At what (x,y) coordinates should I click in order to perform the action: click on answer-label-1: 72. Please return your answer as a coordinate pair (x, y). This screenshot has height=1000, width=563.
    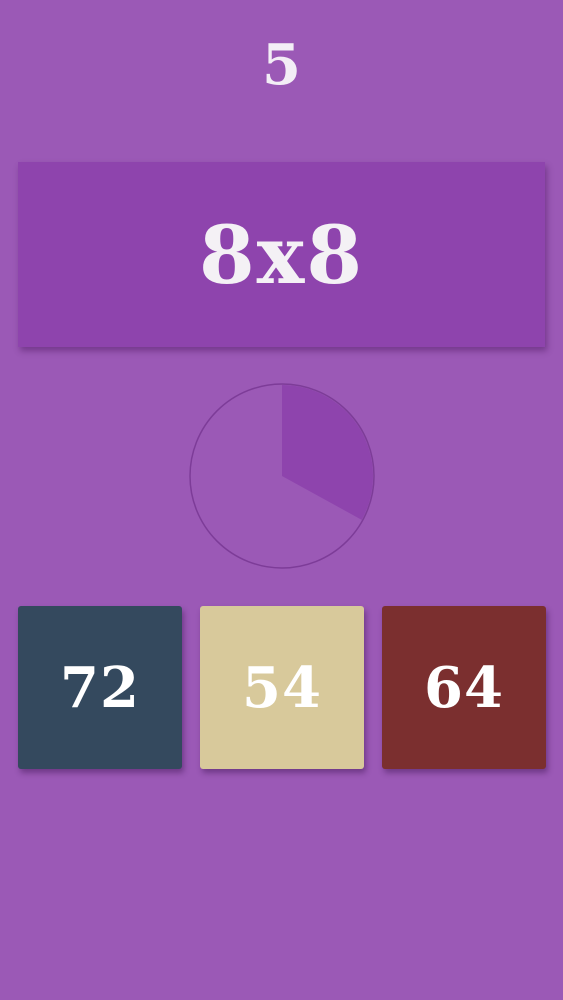
    Looking at the image, I should click on (100, 687).